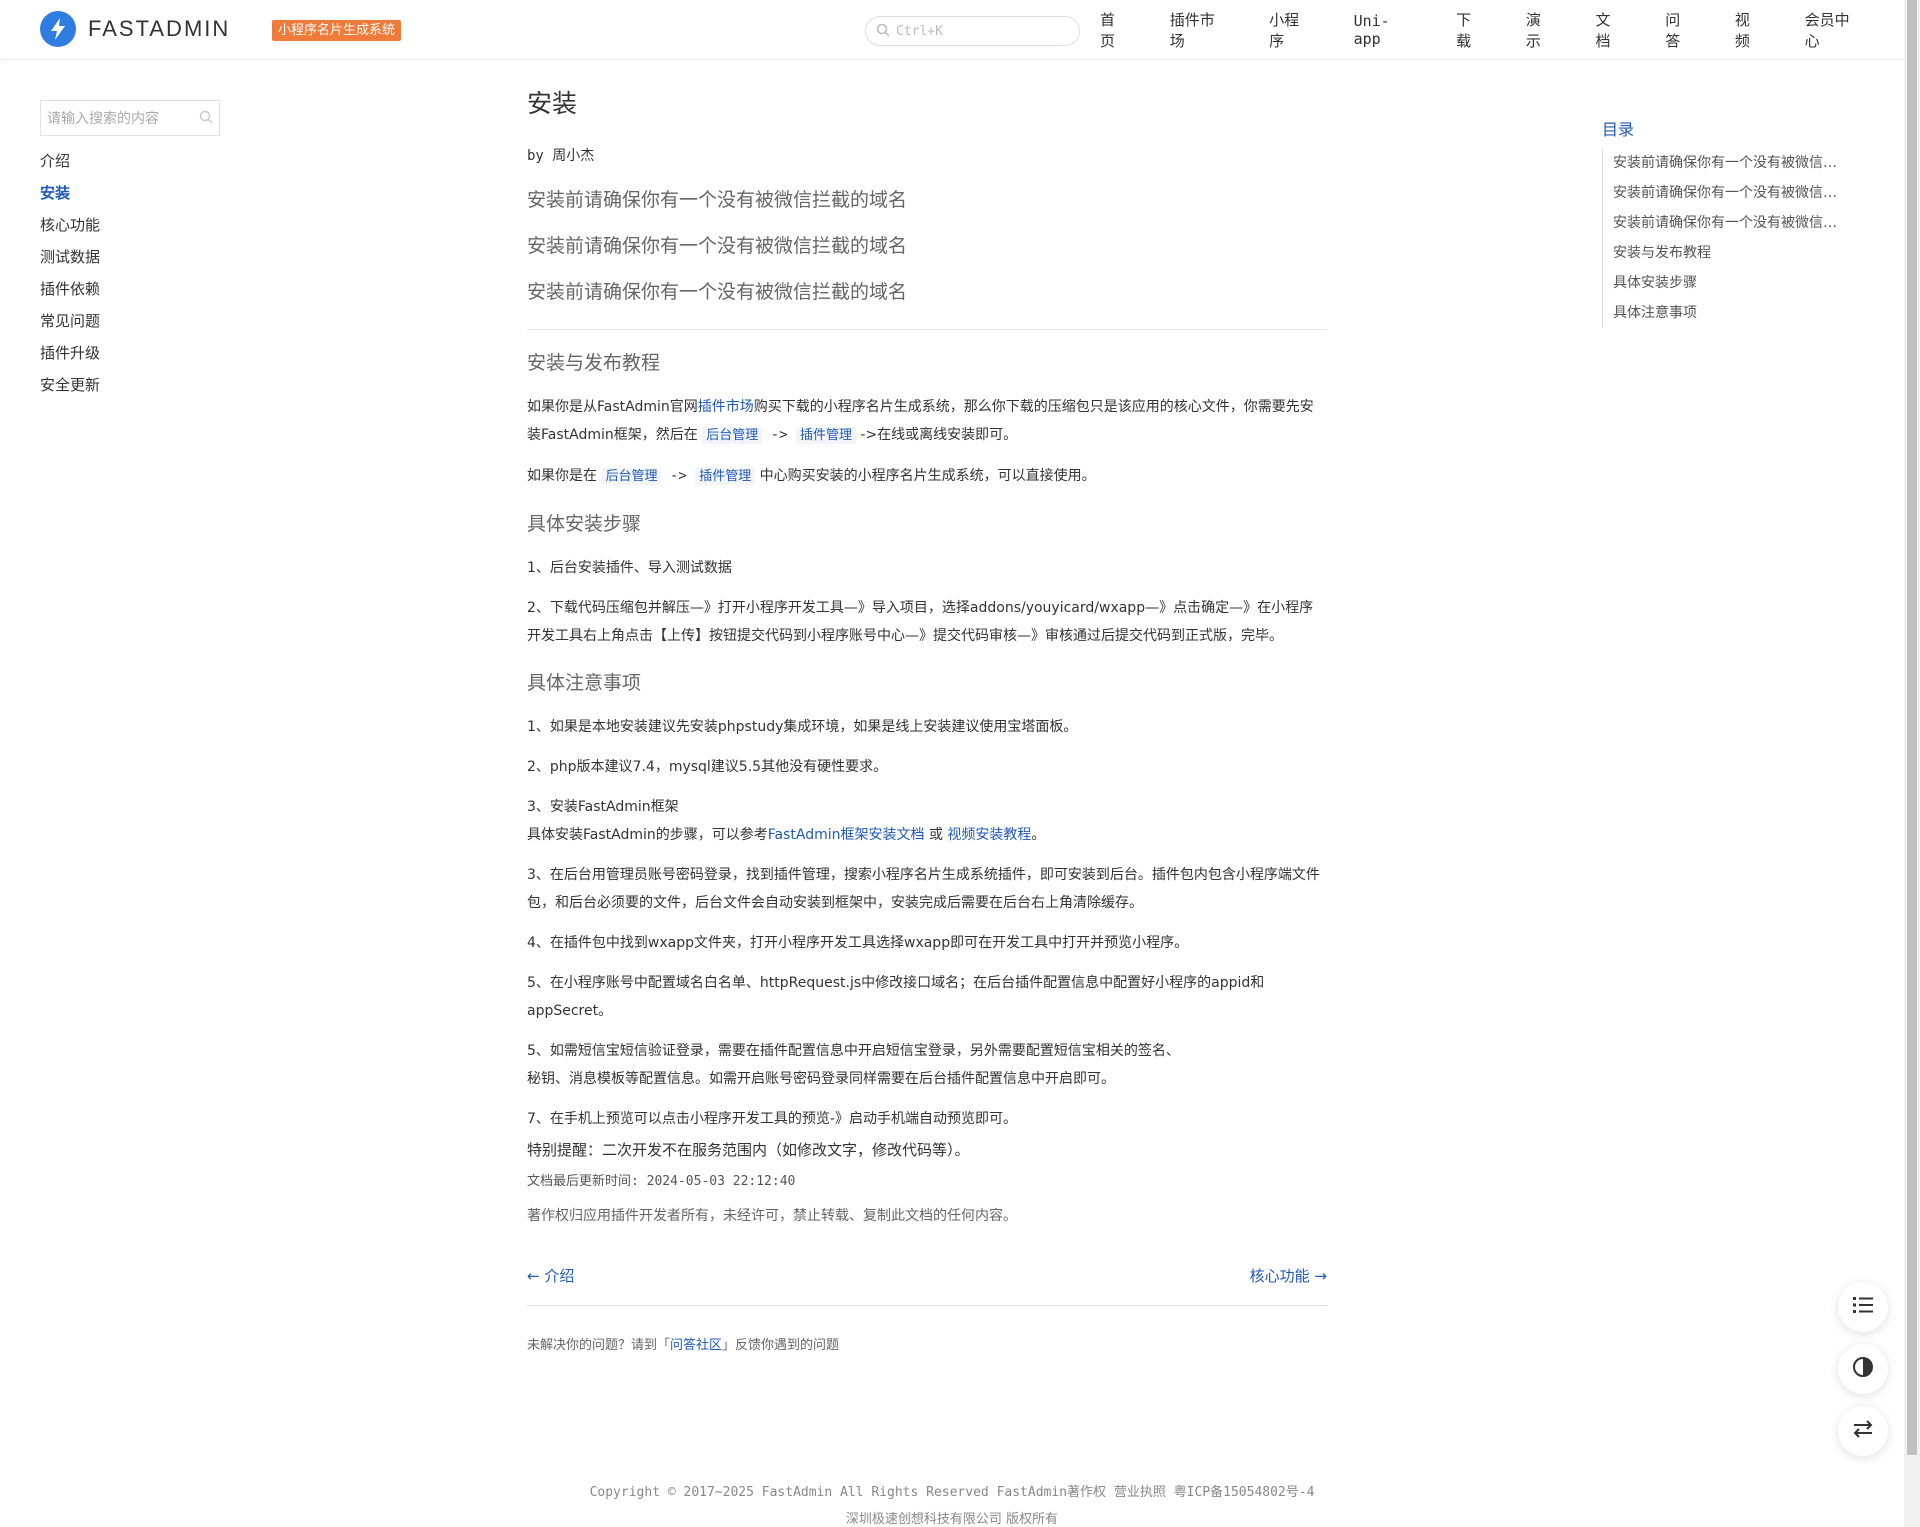 The height and width of the screenshot is (1527, 1920). I want to click on sidebar-item-intro: 介绍, so click(70, 166).